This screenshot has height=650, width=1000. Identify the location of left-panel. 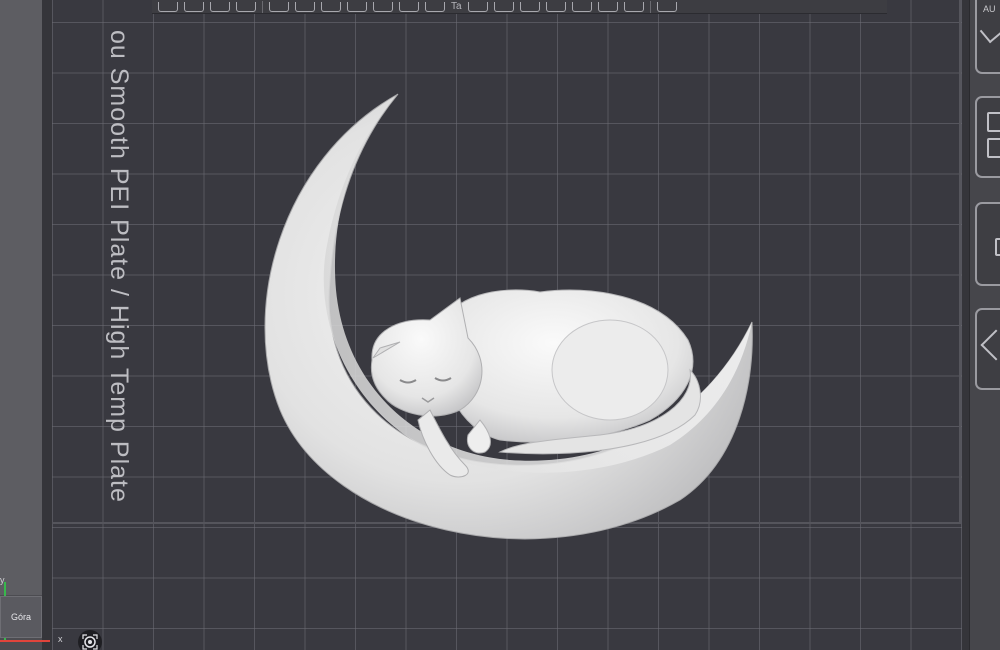
(21, 297).